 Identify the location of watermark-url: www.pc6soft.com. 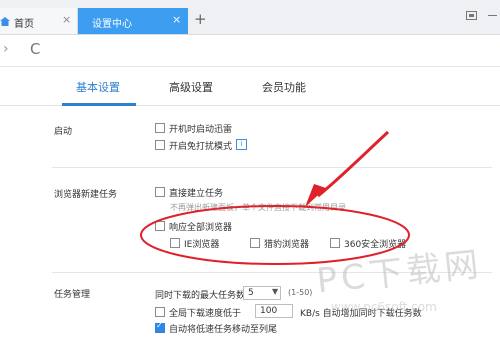
(384, 307).